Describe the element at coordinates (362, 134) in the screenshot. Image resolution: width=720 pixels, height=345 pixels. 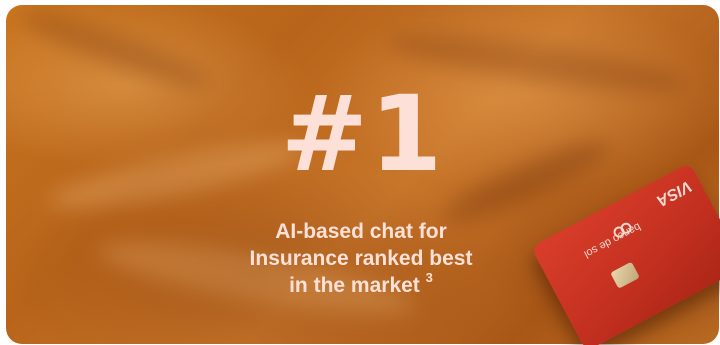
I see `rank-headline: #1` at that location.